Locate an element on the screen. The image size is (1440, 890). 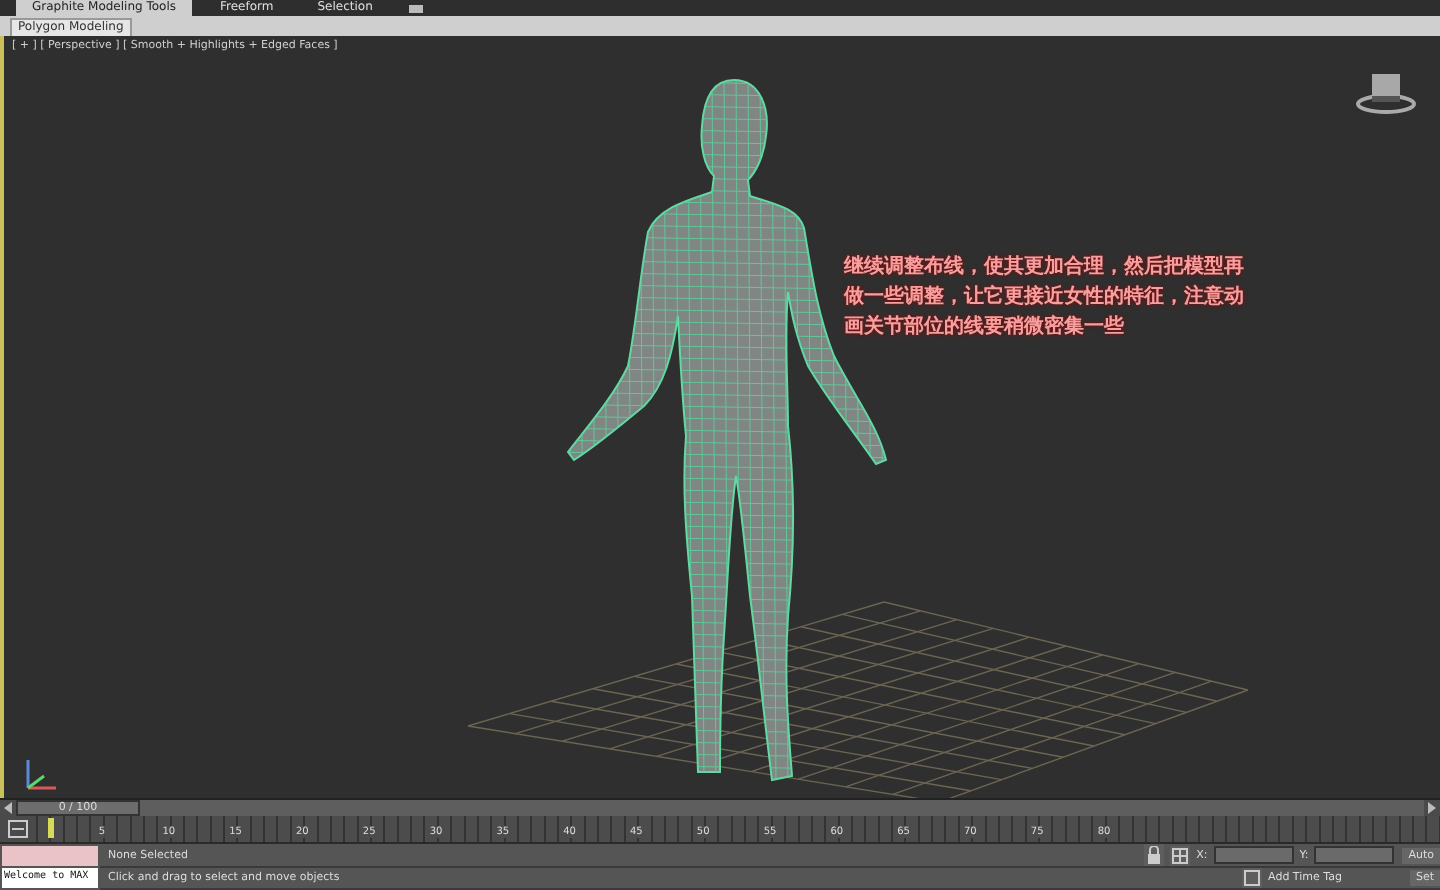
lock-icon is located at coordinates (1154, 855).